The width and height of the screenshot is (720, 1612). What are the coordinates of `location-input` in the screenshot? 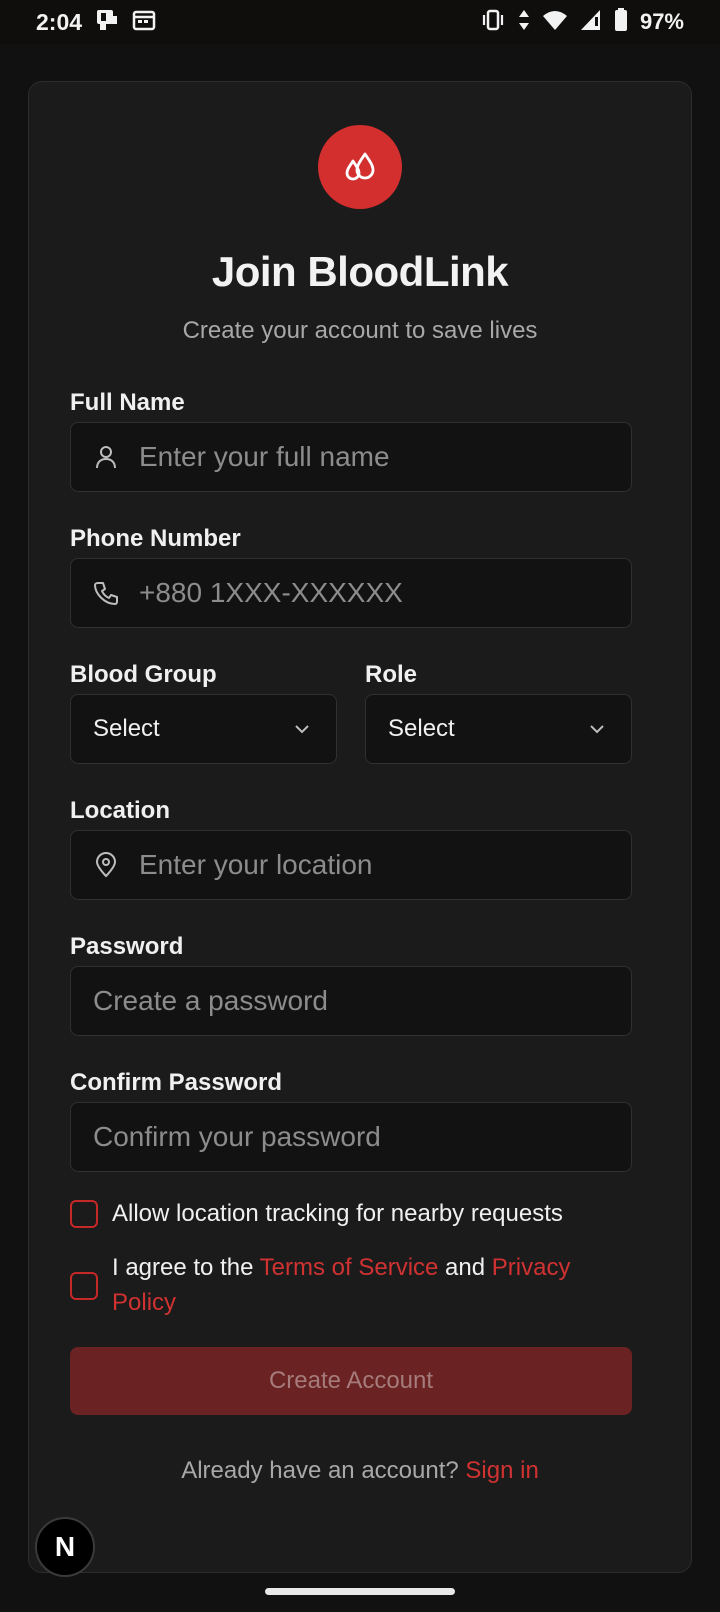 It's located at (385, 865).